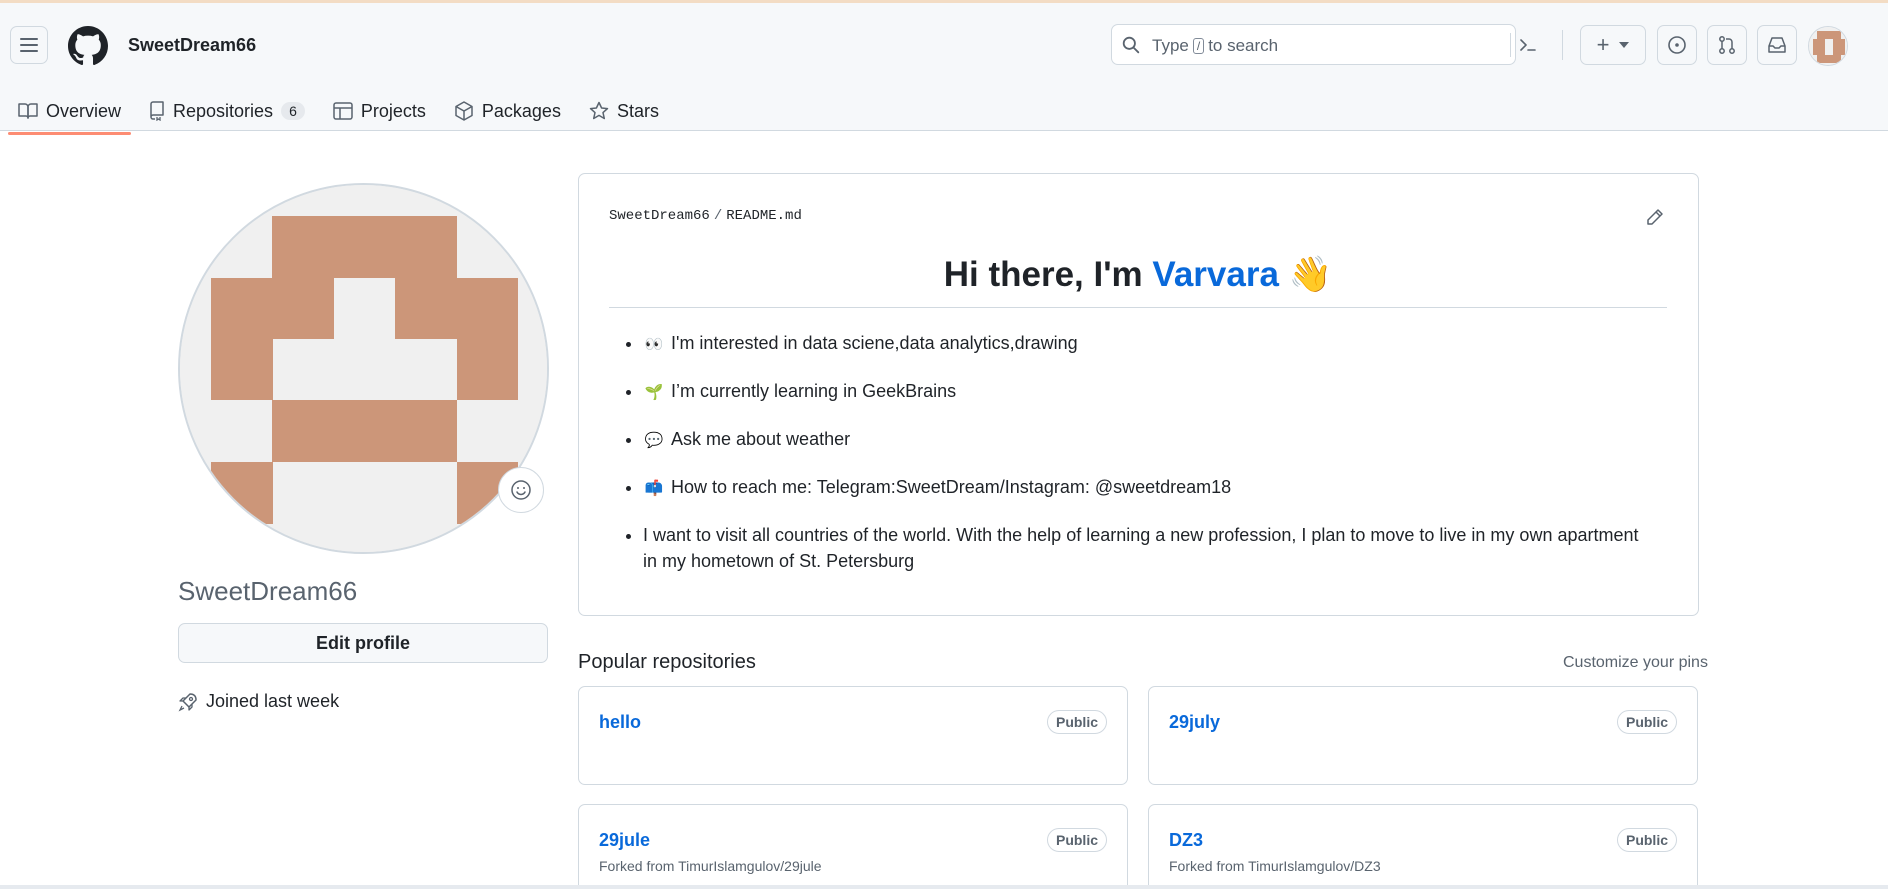 The height and width of the screenshot is (889, 1888). I want to click on tab-packages-label: Packages, so click(521, 110).